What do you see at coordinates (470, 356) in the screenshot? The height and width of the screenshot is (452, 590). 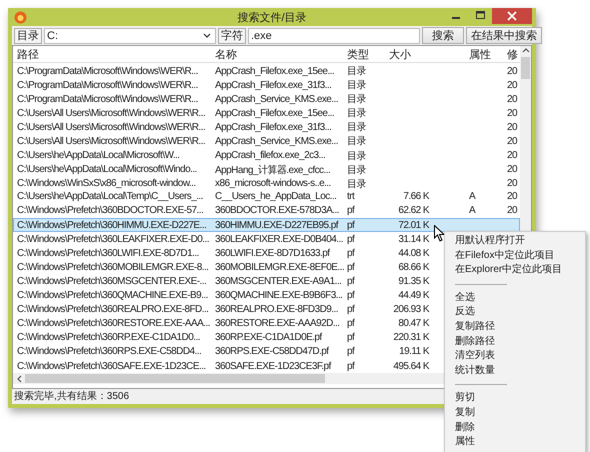 I see `menu-item: 清空列表` at bounding box center [470, 356].